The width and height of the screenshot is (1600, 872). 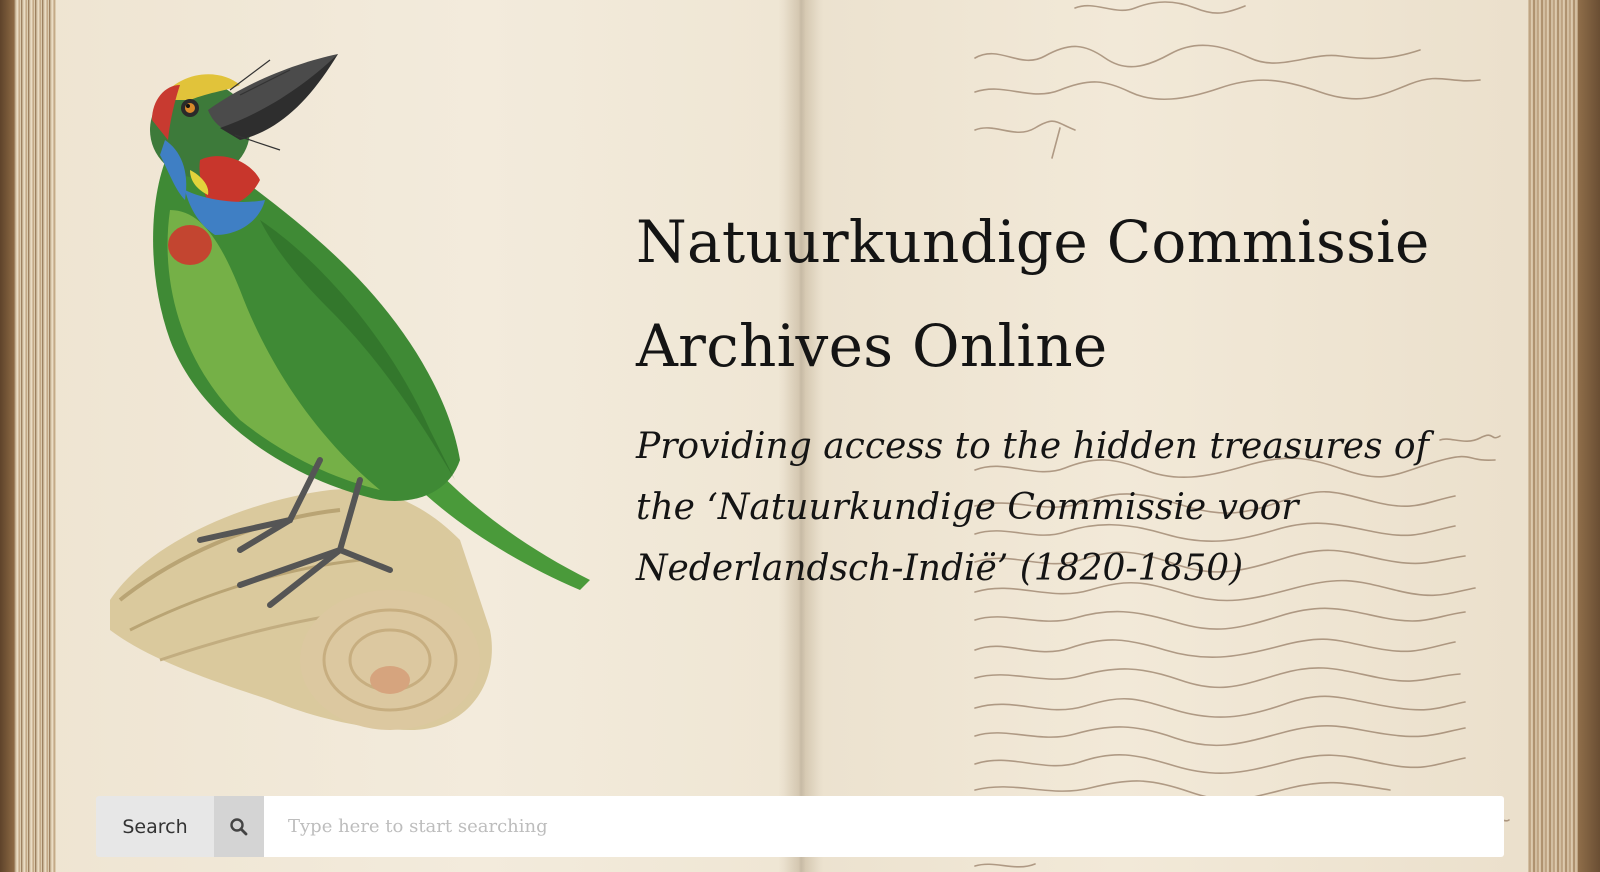 I want to click on search-button, so click(x=239, y=826).